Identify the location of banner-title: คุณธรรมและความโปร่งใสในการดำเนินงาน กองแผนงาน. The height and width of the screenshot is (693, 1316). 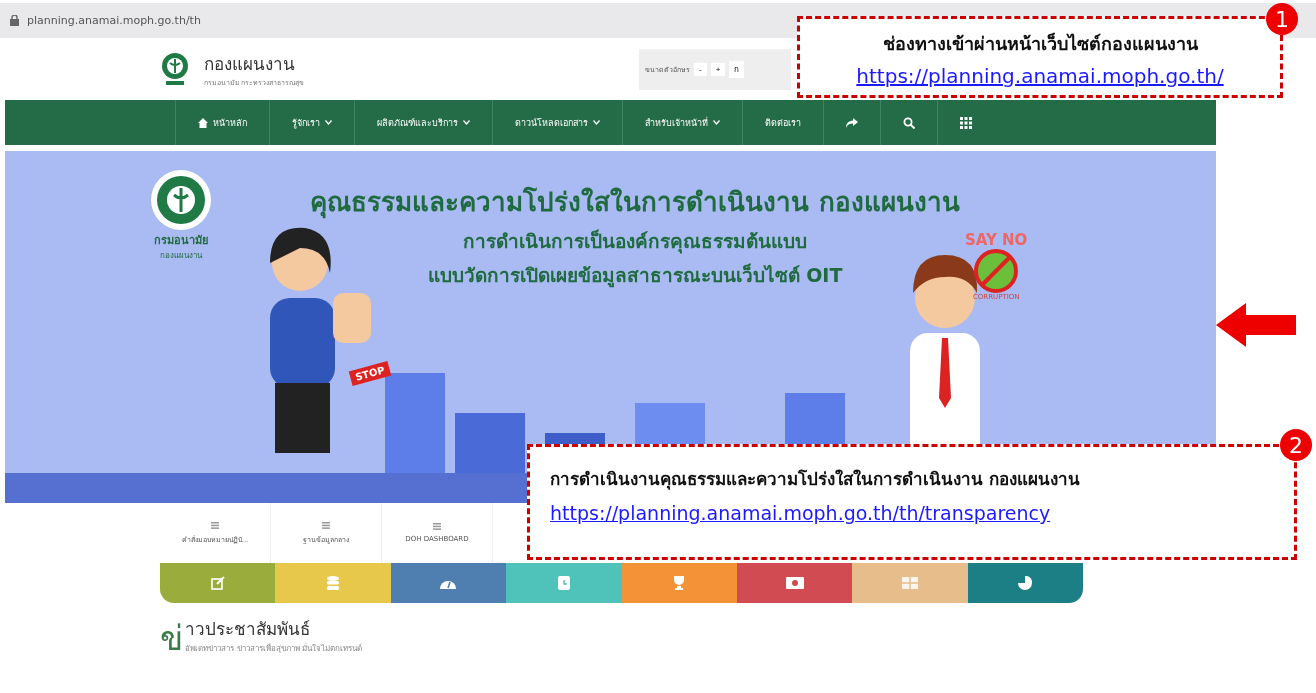
(635, 203).